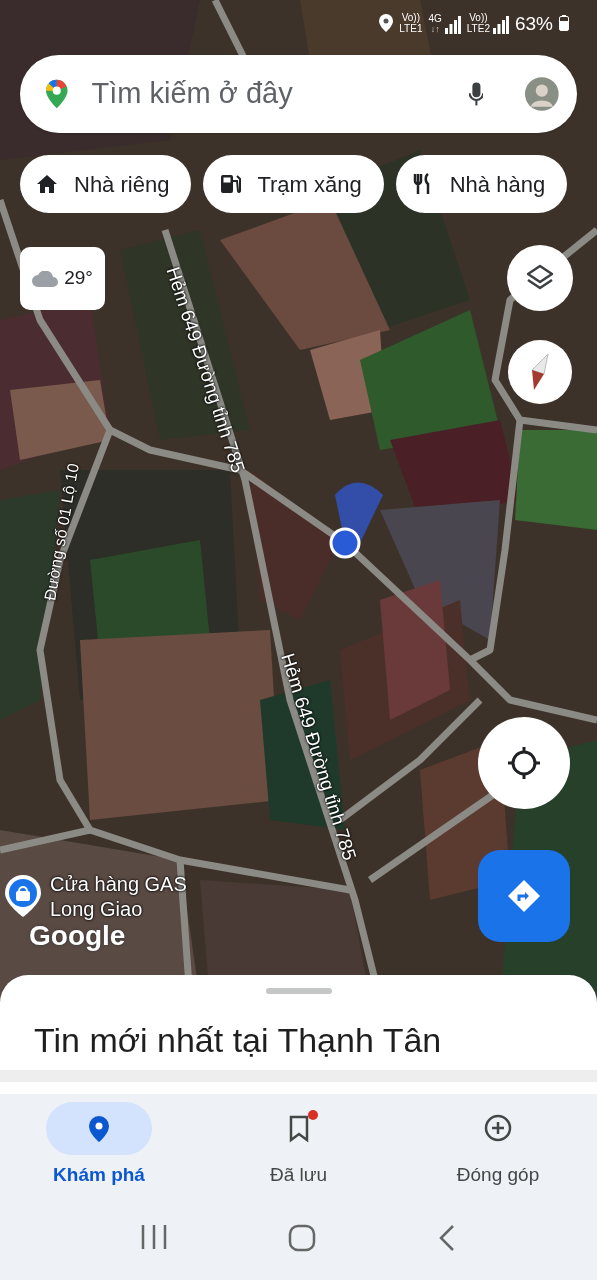 The height and width of the screenshot is (1280, 597). What do you see at coordinates (280, 94) in the screenshot?
I see `search-field: Tìm kiếm ở đây` at bounding box center [280, 94].